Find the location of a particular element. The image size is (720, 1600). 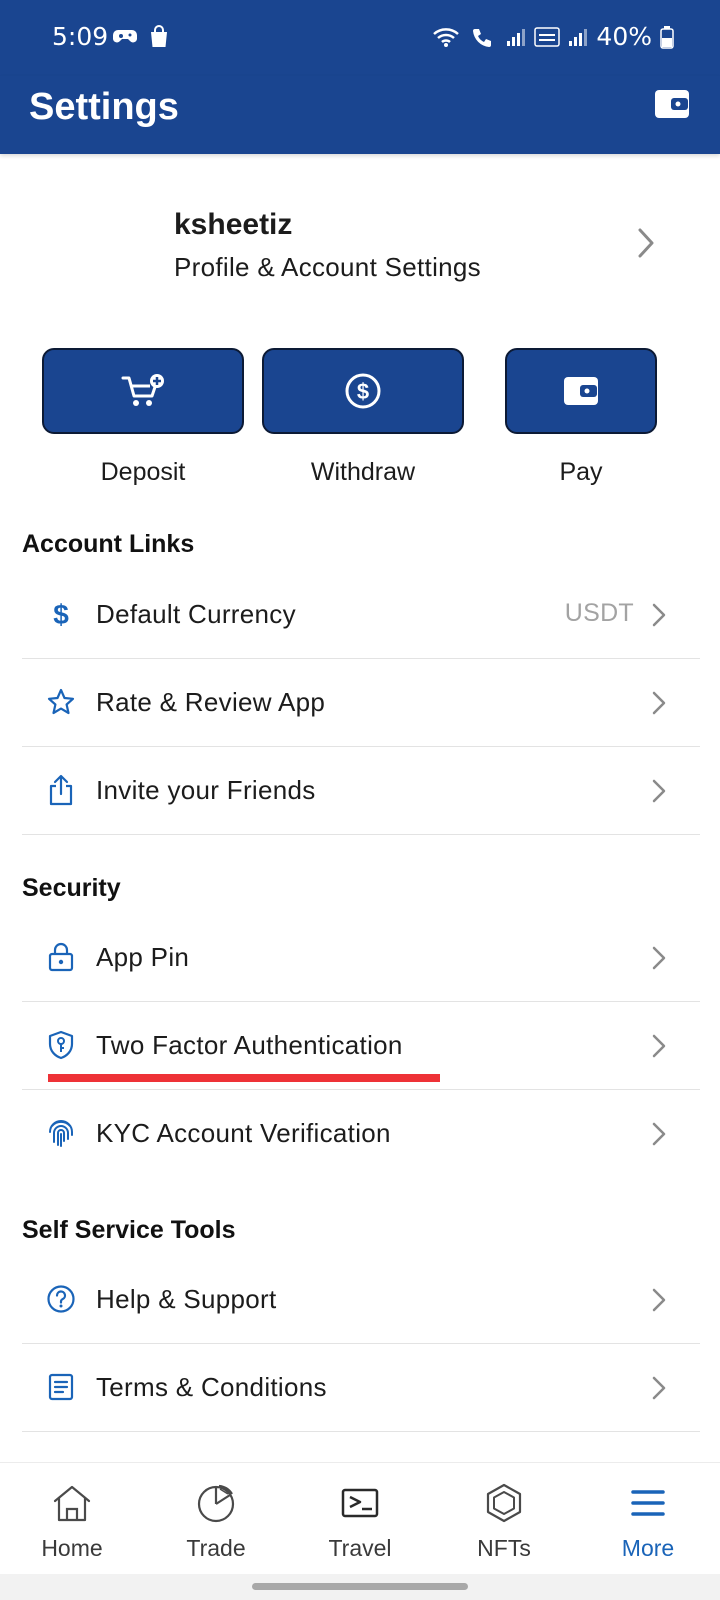

deposit-button is located at coordinates (143, 391).